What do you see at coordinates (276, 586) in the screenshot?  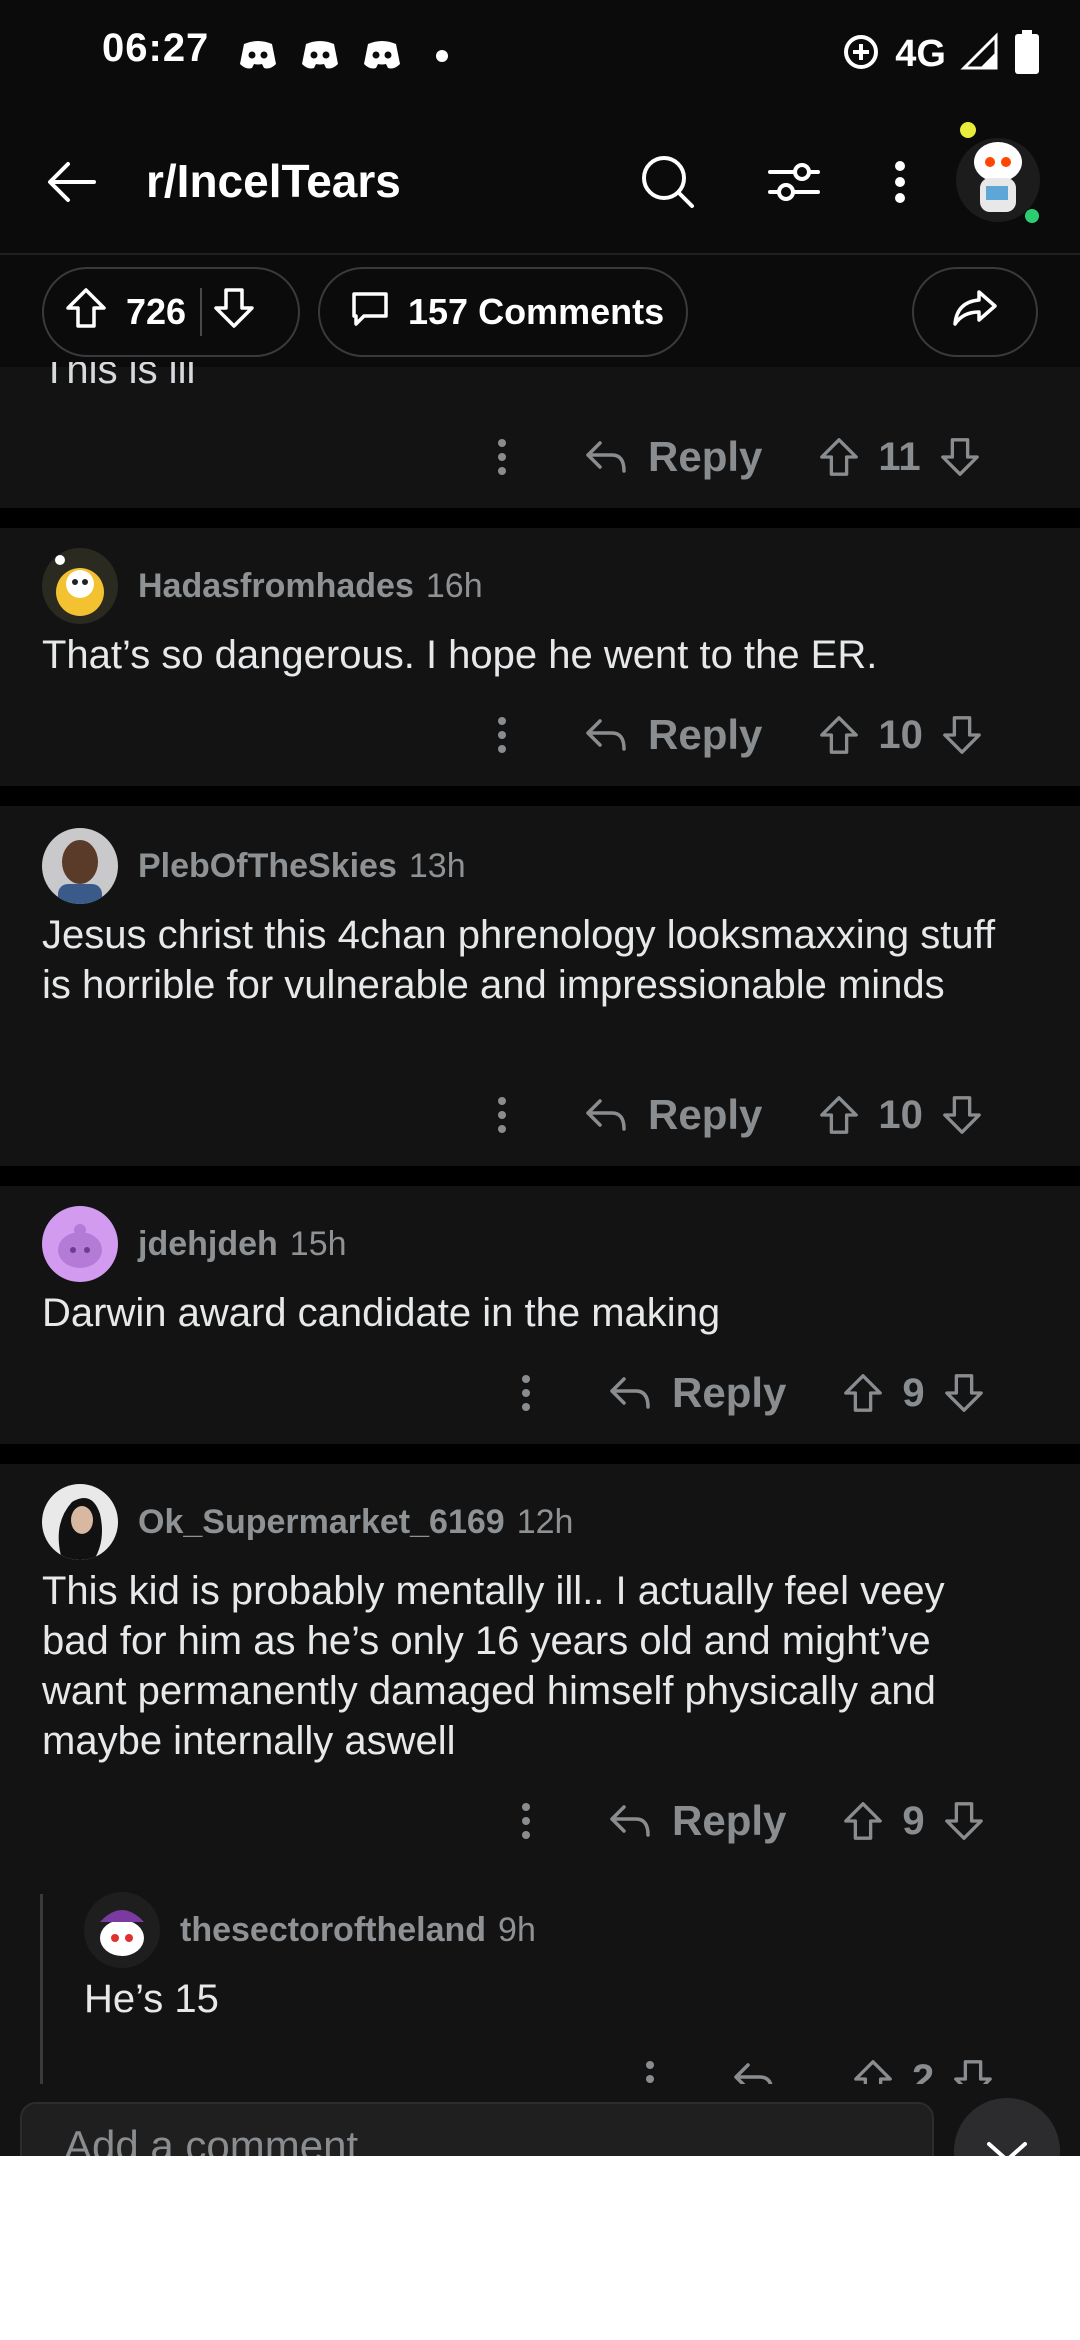 I see `comment-username: Hadasfromhades` at bounding box center [276, 586].